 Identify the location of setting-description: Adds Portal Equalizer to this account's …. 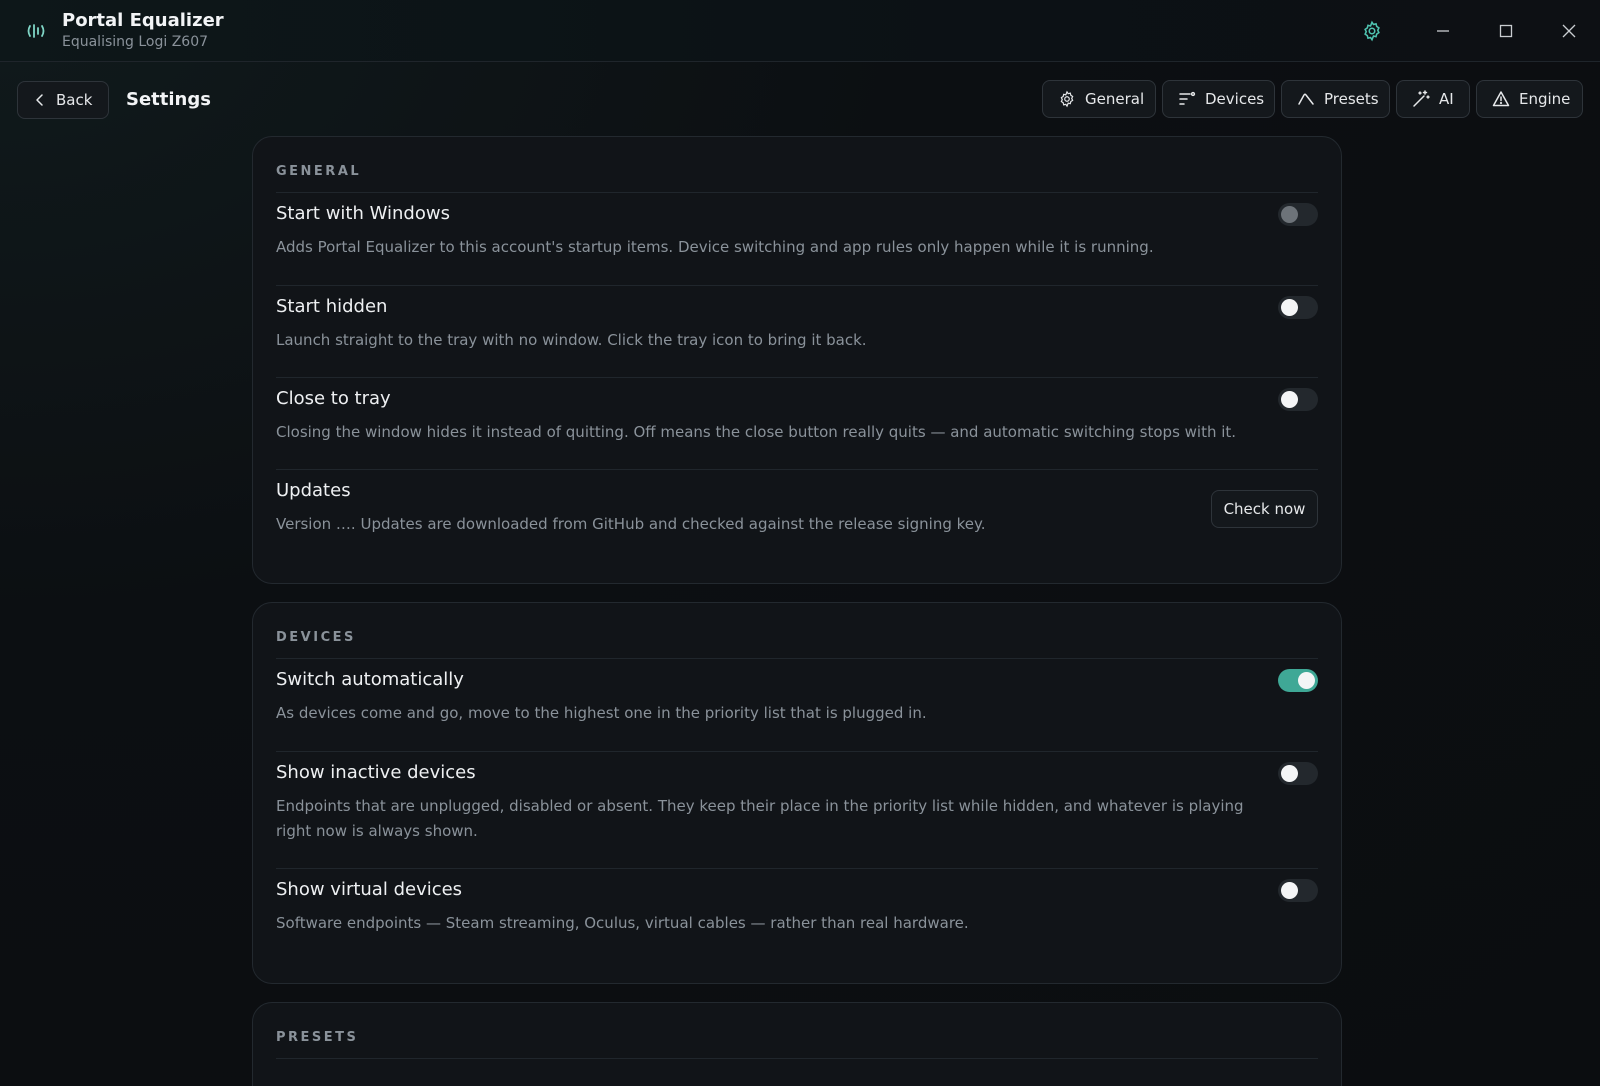
(715, 247).